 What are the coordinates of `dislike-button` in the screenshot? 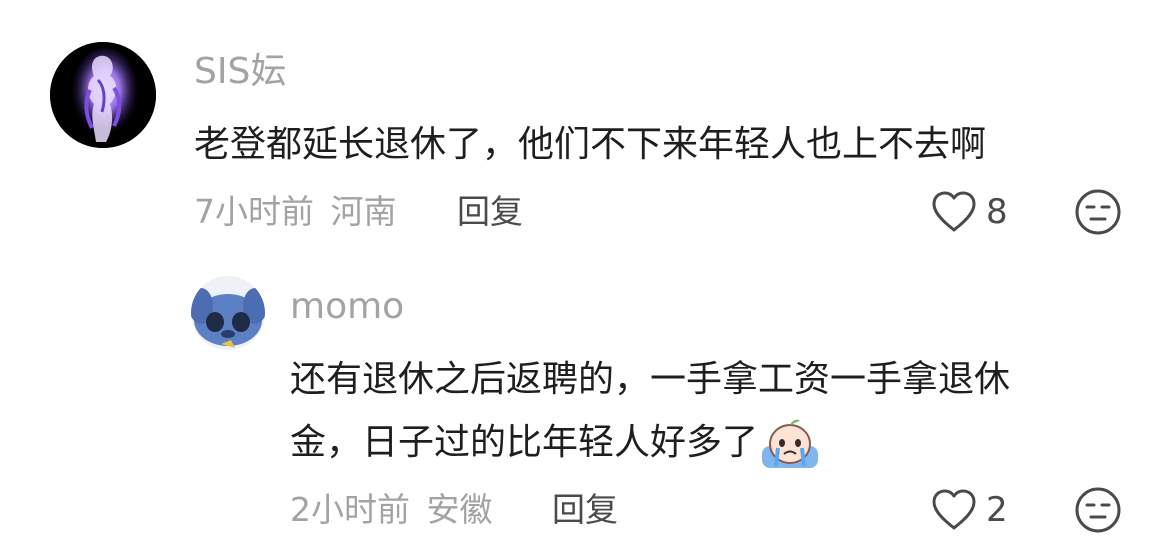 It's located at (1098, 212).